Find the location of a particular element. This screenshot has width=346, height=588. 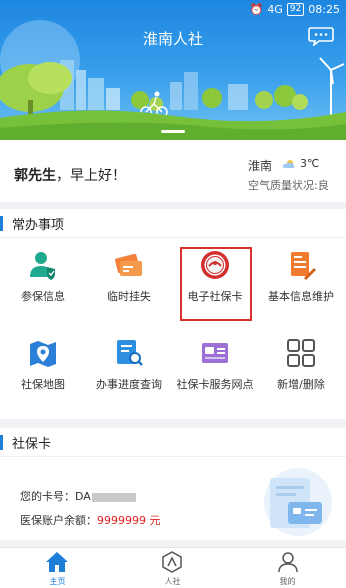

signal-indicator: 4G is located at coordinates (275, 9).